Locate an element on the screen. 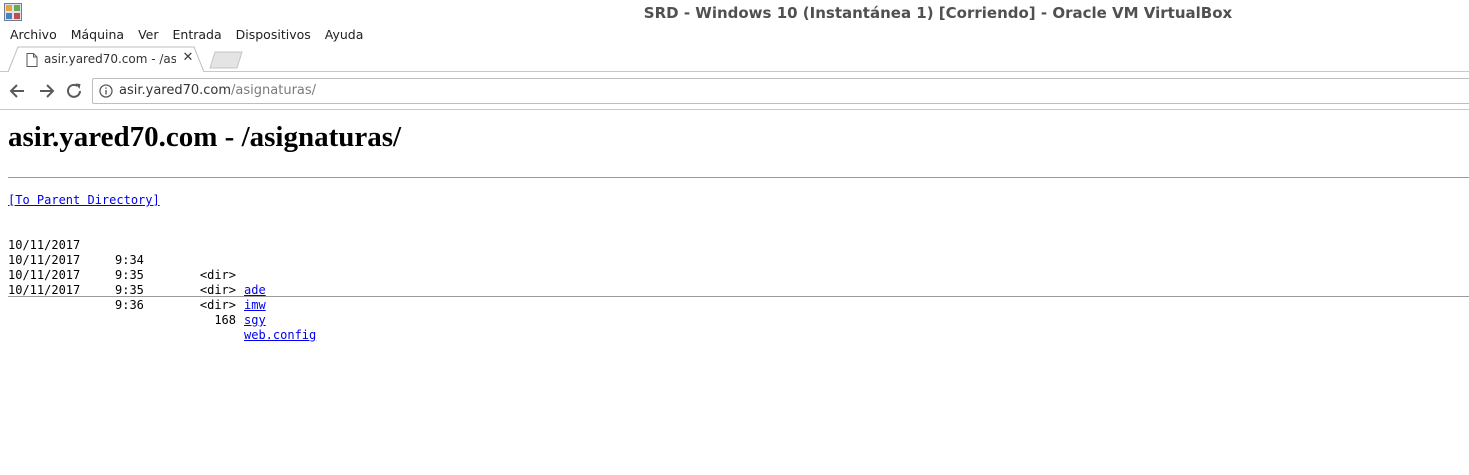 The image size is (1469, 475). forward-arrow-icon is located at coordinates (46, 91).